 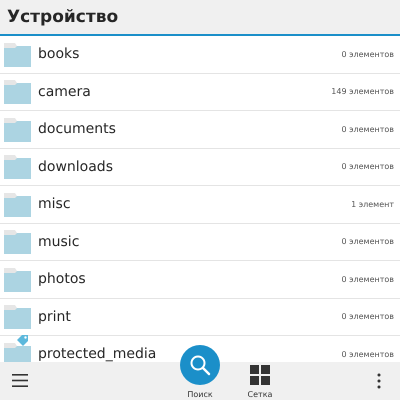 What do you see at coordinates (379, 381) in the screenshot?
I see `more-button` at bounding box center [379, 381].